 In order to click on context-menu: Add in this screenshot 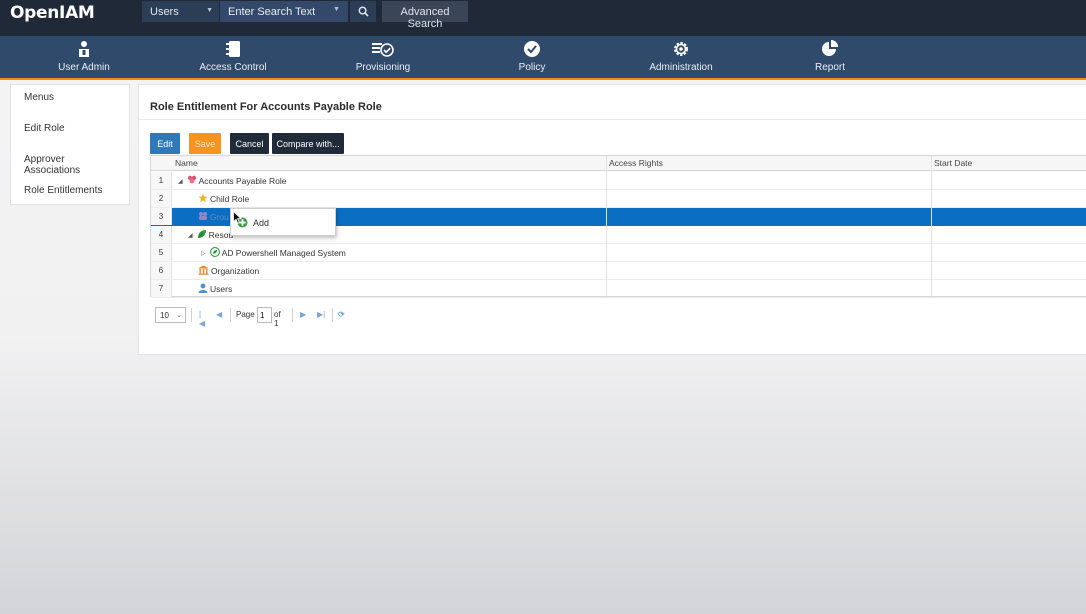, I will do `click(283, 222)`.